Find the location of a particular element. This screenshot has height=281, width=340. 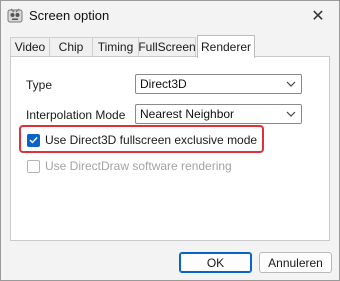

interpolation-select-value: Nearest Neighbor is located at coordinates (187, 114).